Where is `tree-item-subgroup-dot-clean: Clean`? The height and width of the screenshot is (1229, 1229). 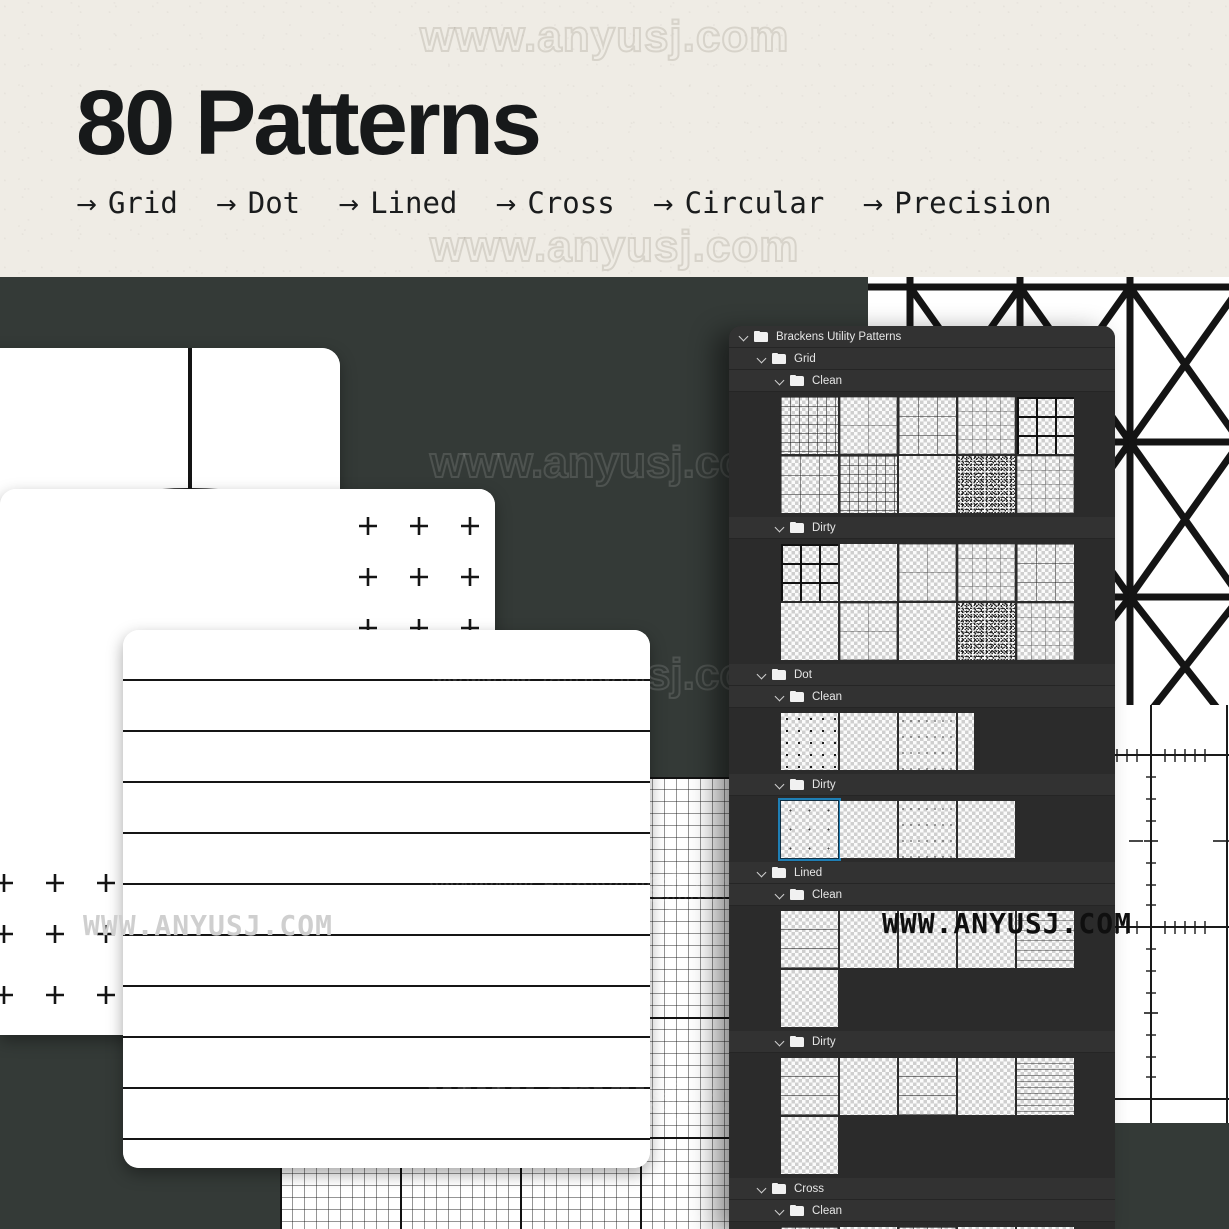 tree-item-subgroup-dot-clean: Clean is located at coordinates (922, 697).